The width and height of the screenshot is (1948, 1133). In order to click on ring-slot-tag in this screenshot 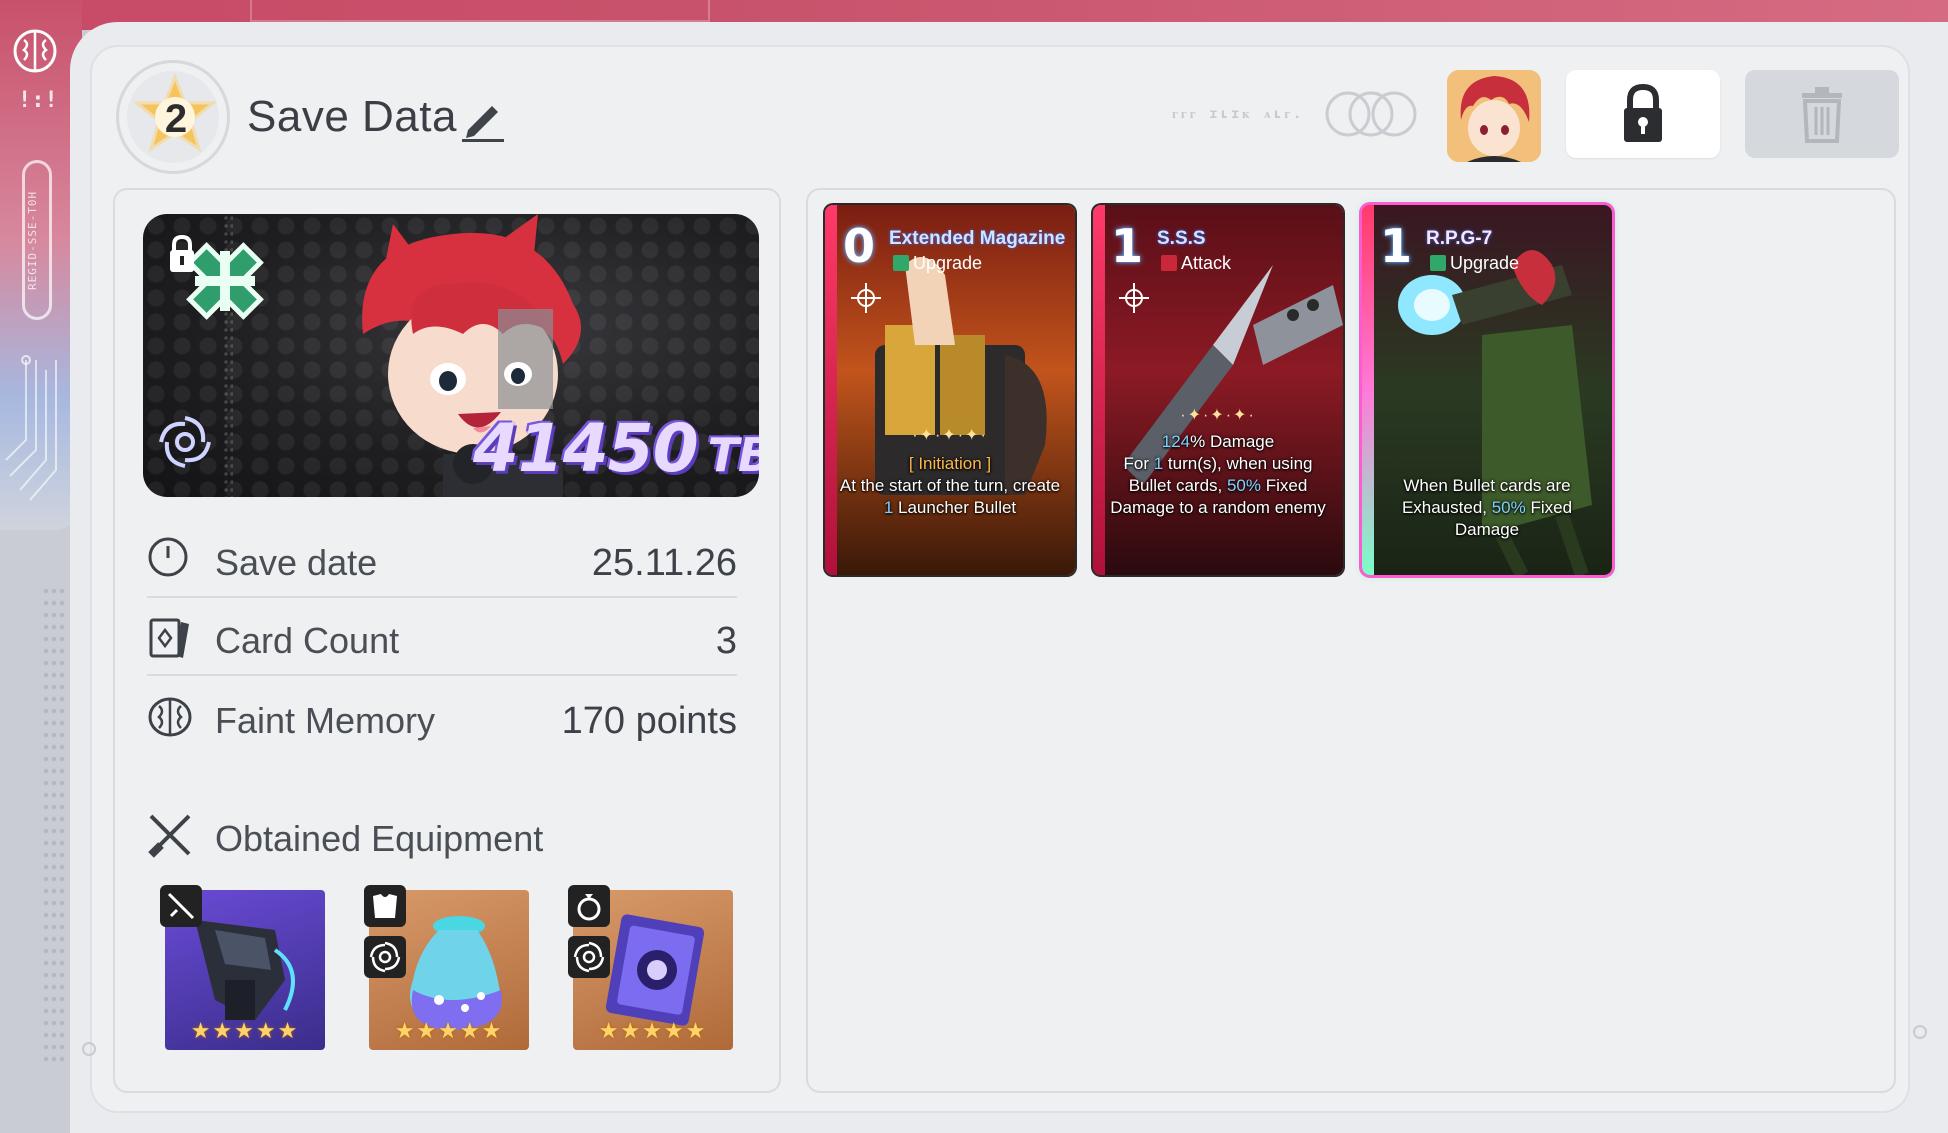, I will do `click(589, 906)`.